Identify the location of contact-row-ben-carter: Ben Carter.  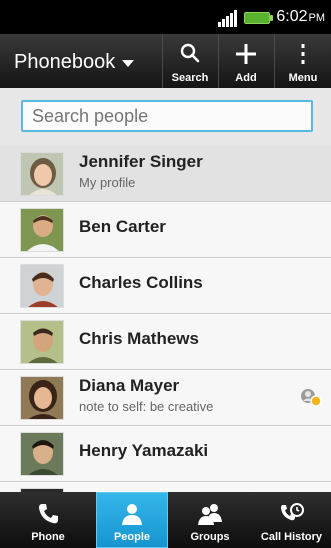
(165, 230).